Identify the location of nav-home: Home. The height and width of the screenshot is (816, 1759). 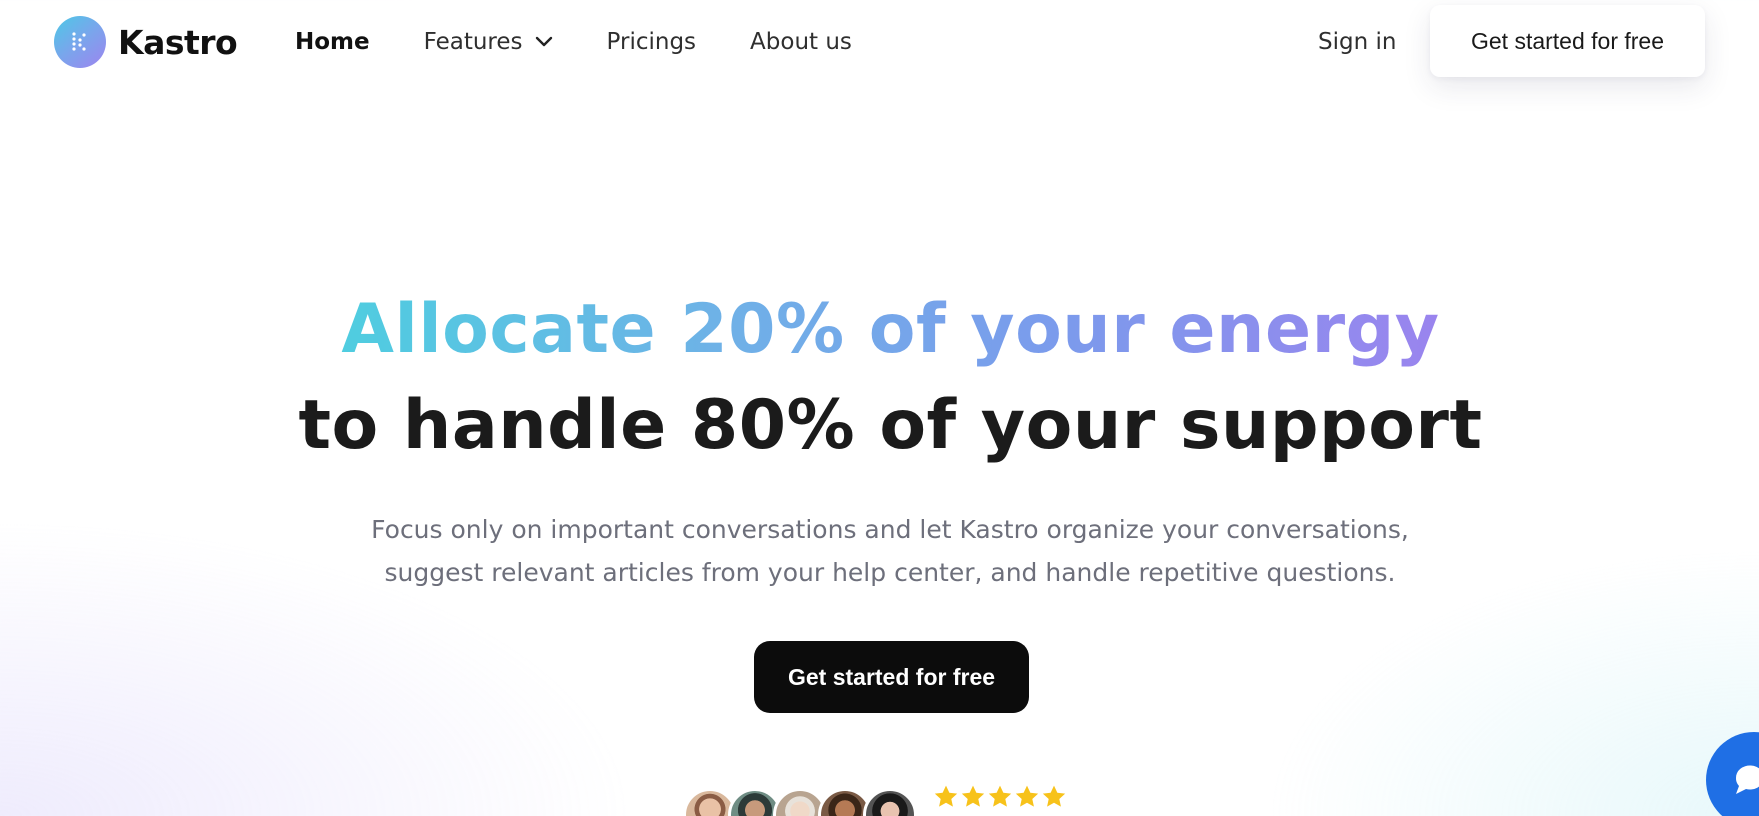
(332, 42).